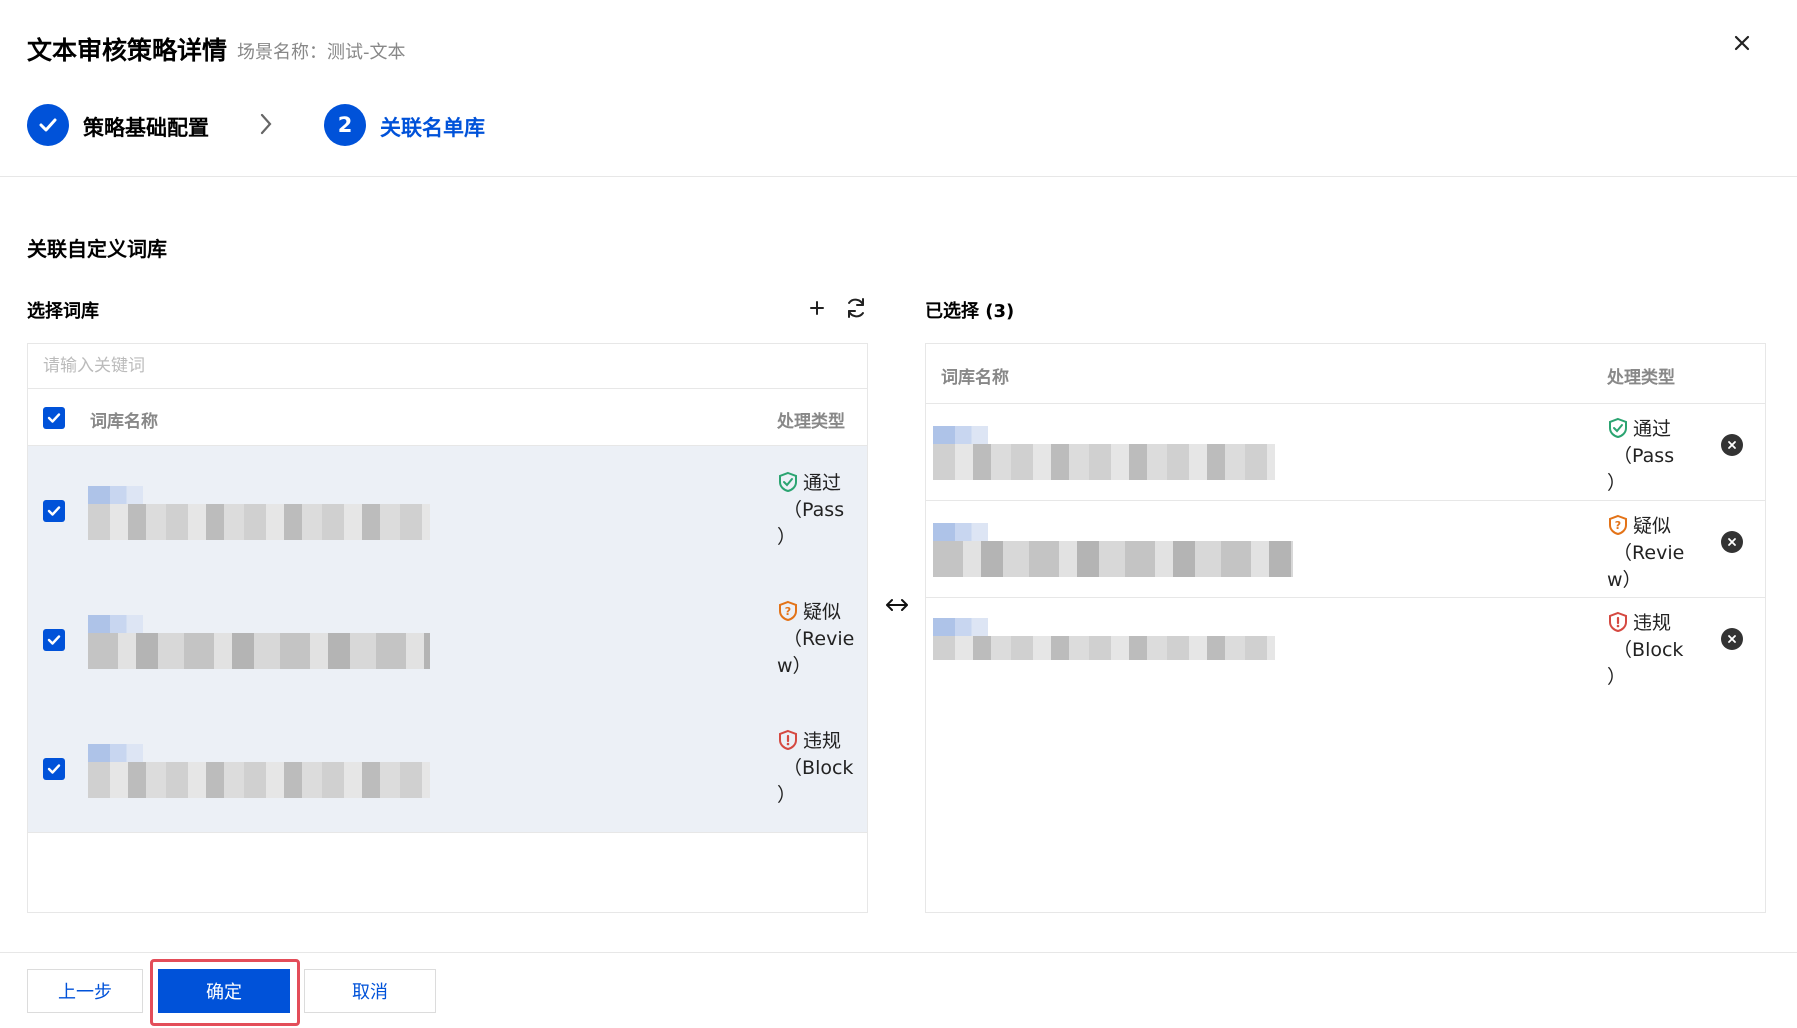 The height and width of the screenshot is (1028, 1797). I want to click on select-all-checkbox, so click(54, 418).